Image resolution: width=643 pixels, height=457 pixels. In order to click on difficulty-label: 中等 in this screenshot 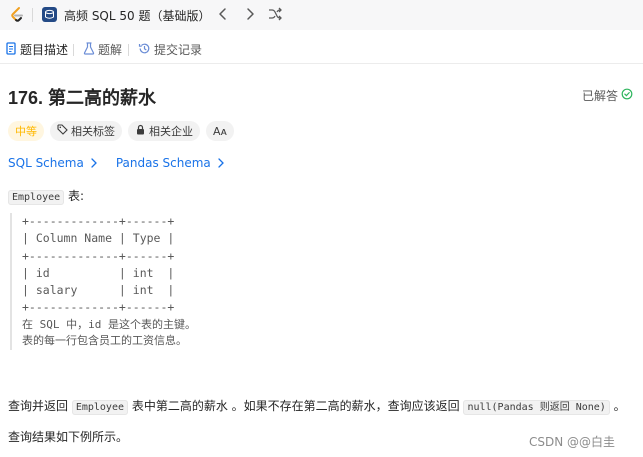, I will do `click(26, 131)`.